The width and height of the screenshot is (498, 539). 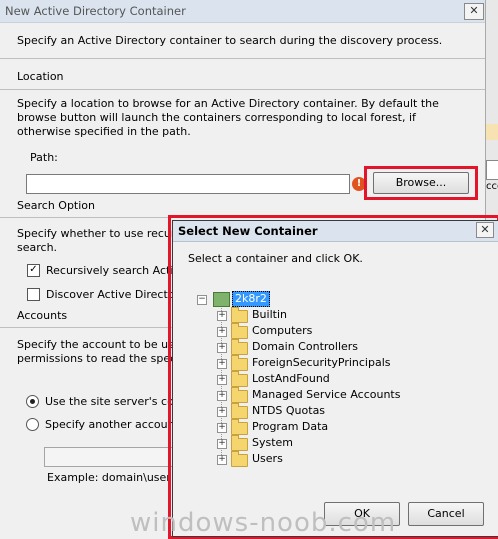 I want to click on tree-node-label: ForeignSecurityPrincipals, so click(x=321, y=362).